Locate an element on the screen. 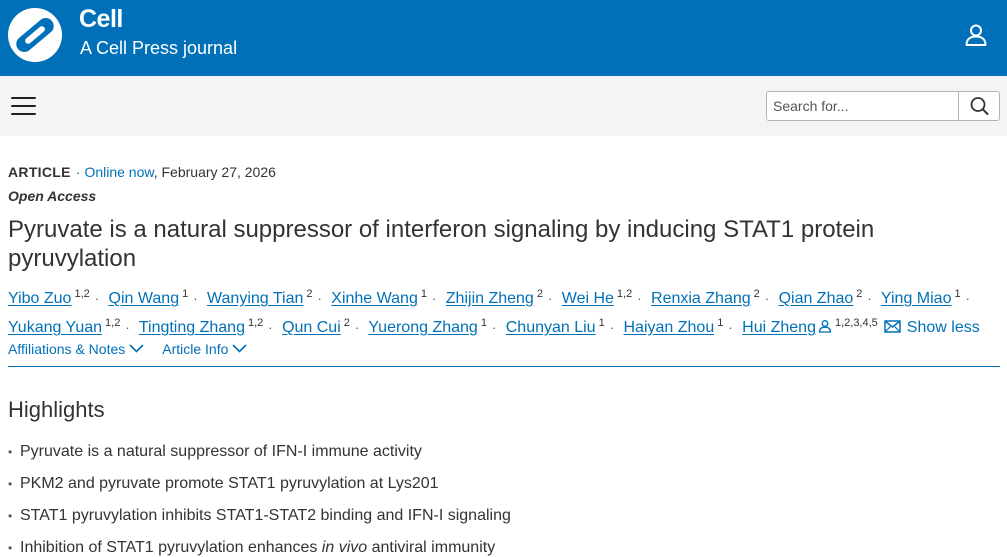 This screenshot has height=557, width=1007. author-item: Hui Zheng 1,2,3,4,5 is located at coordinates (810, 326).